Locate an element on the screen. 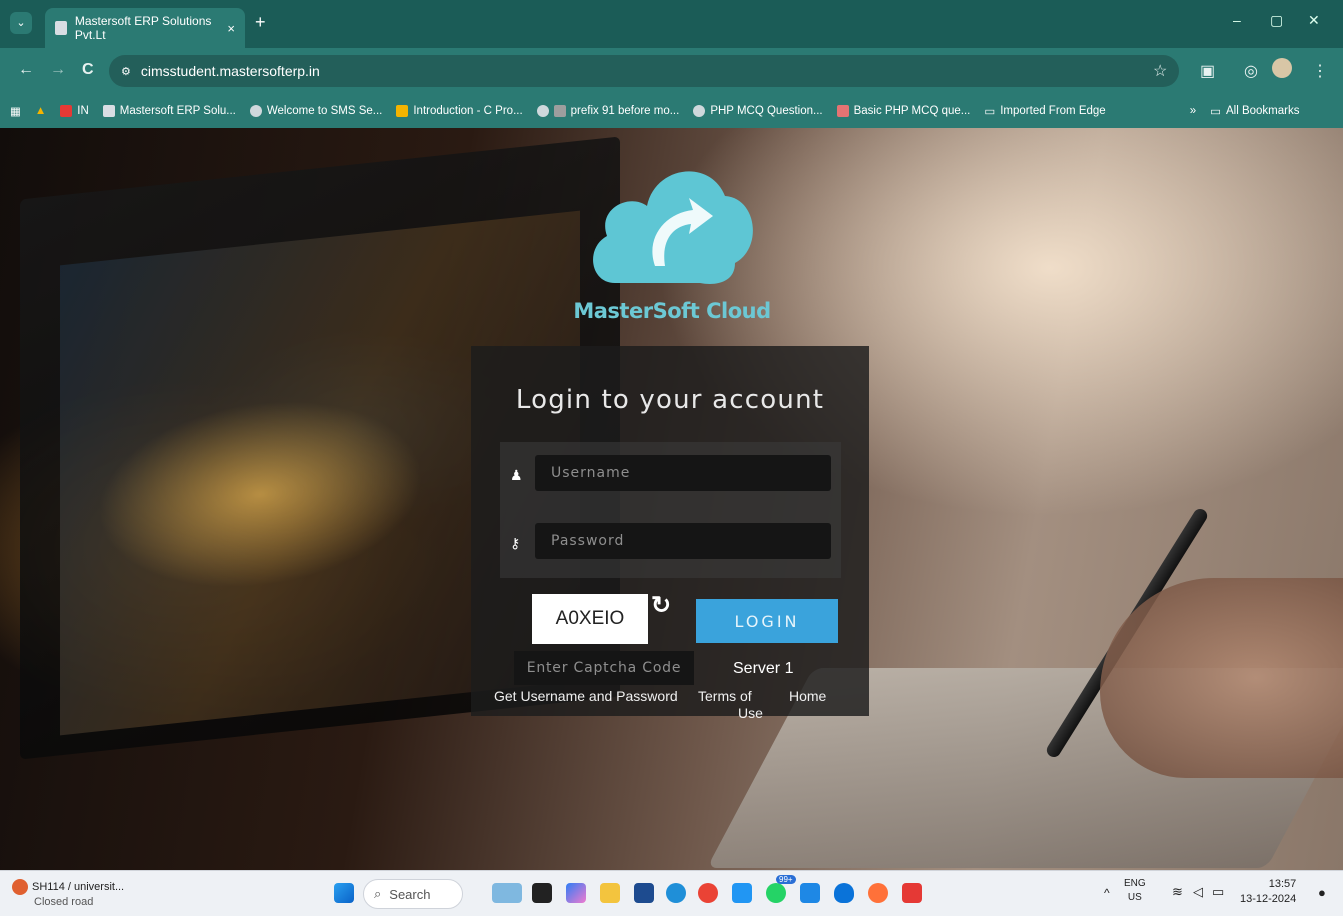  profile-avatar-icon is located at coordinates (1282, 68).